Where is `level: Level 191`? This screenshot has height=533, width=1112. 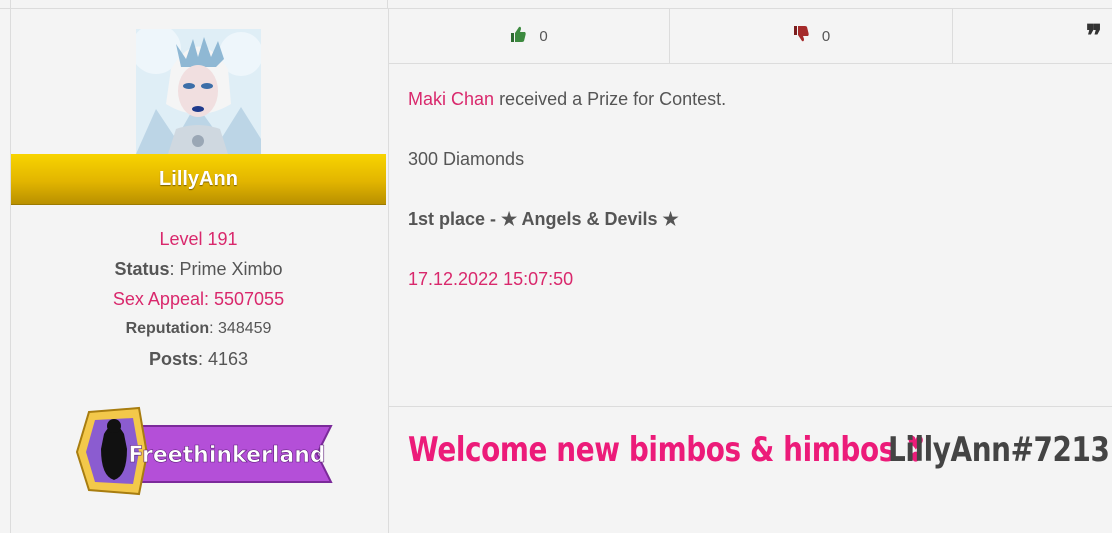
level: Level 191 is located at coordinates (198, 239).